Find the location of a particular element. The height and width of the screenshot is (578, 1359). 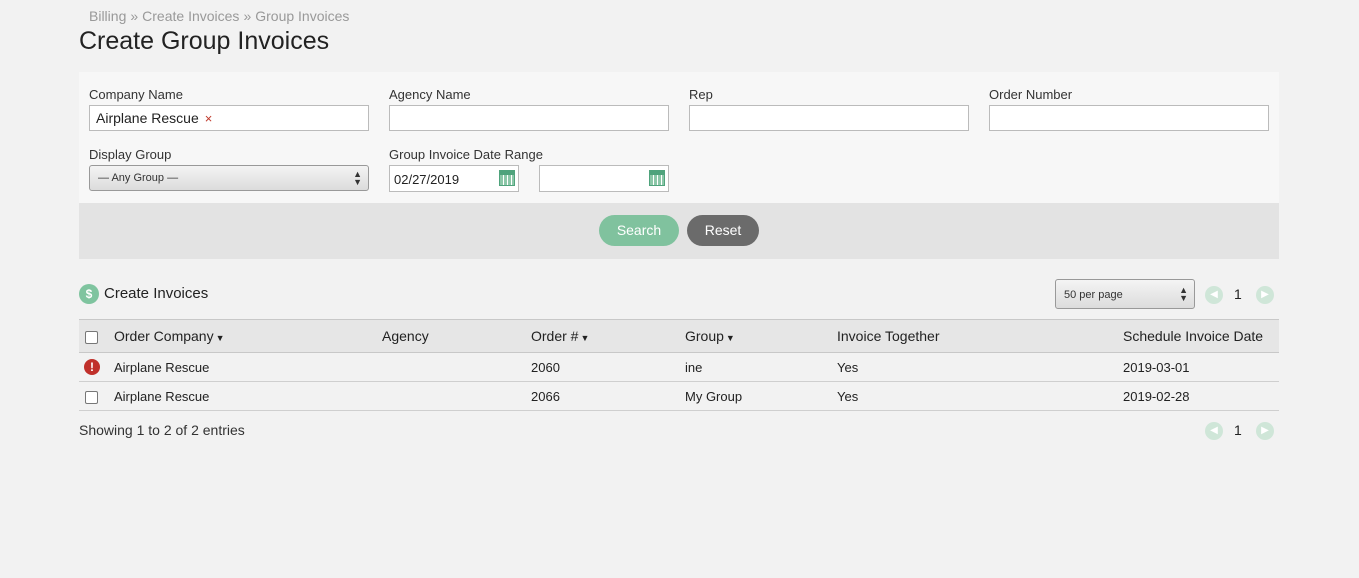

col-order-company: Order Company ▼ is located at coordinates (248, 336).